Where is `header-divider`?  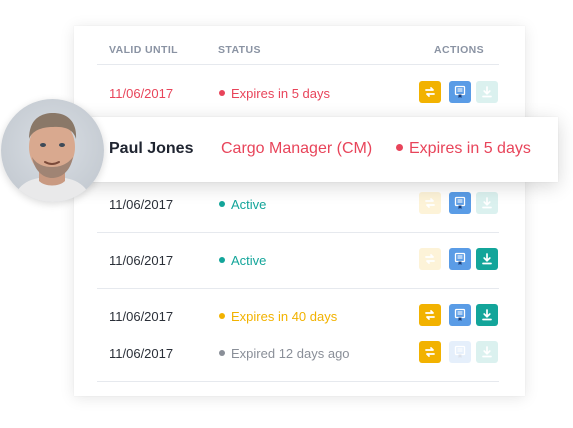 header-divider is located at coordinates (298, 64).